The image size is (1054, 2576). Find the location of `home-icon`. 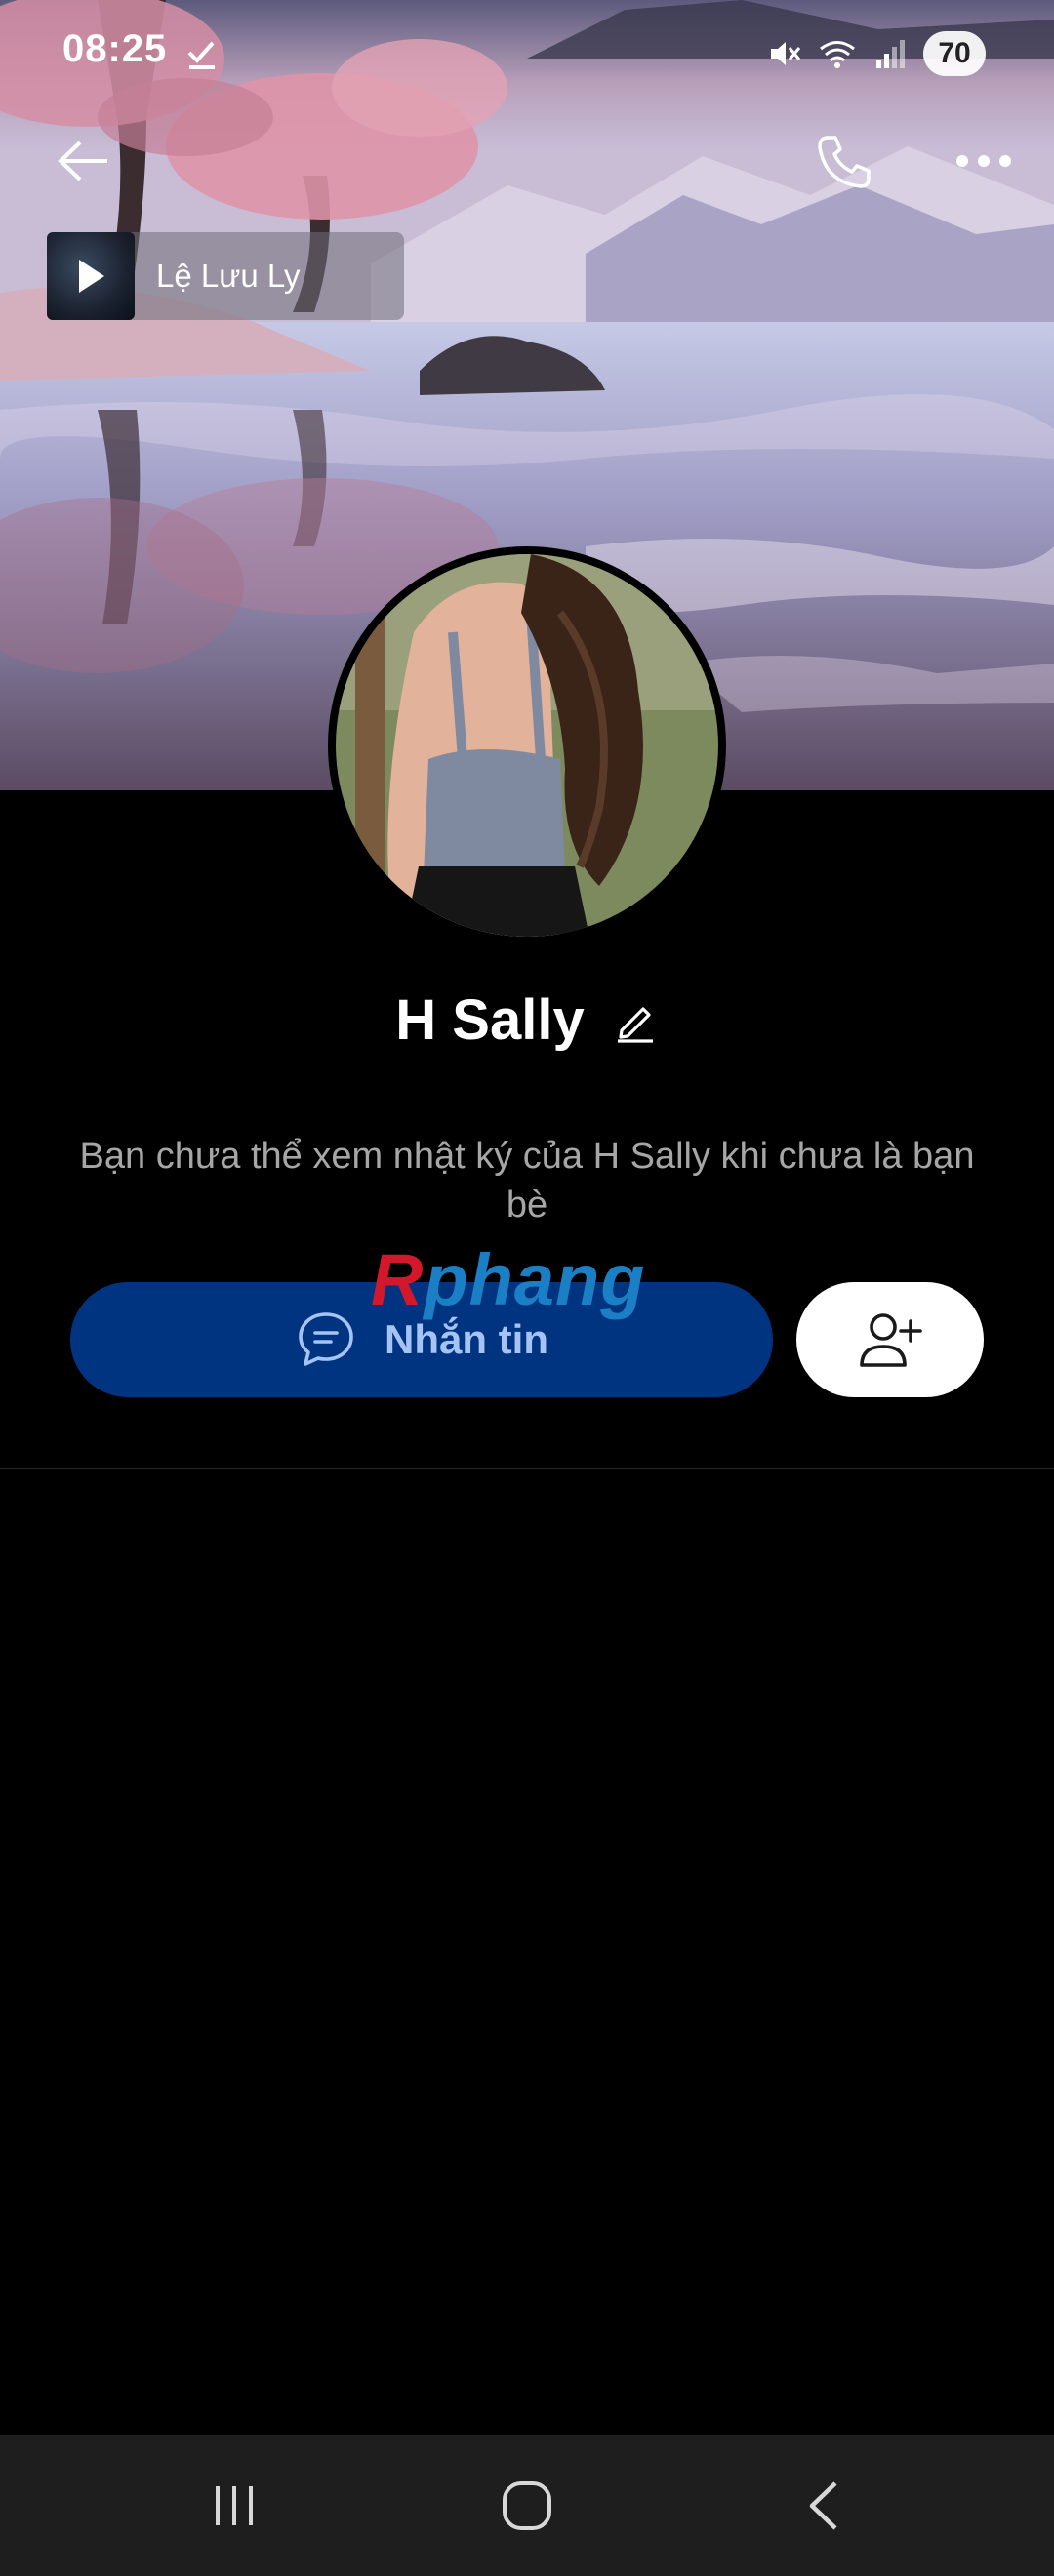

home-icon is located at coordinates (527, 2505).